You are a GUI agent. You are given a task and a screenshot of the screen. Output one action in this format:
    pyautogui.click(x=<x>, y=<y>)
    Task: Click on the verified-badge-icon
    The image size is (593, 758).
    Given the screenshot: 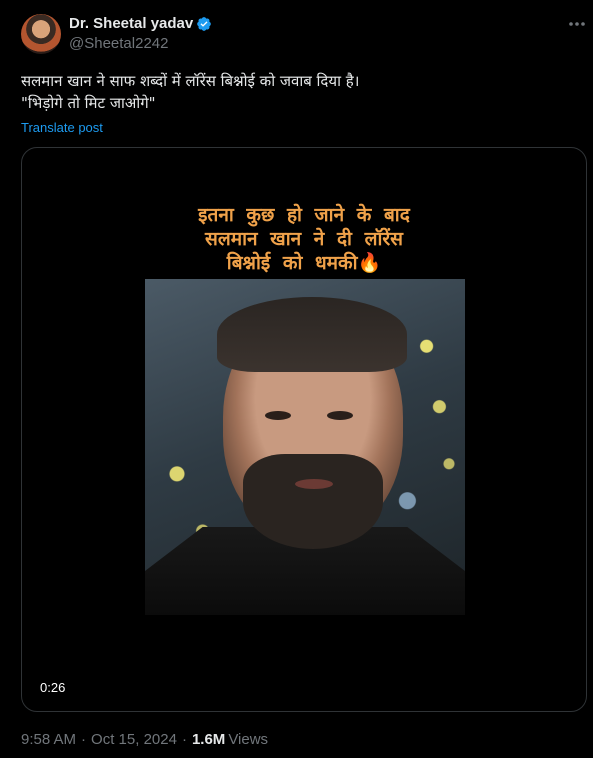 What is the action you would take?
    pyautogui.click(x=204, y=24)
    